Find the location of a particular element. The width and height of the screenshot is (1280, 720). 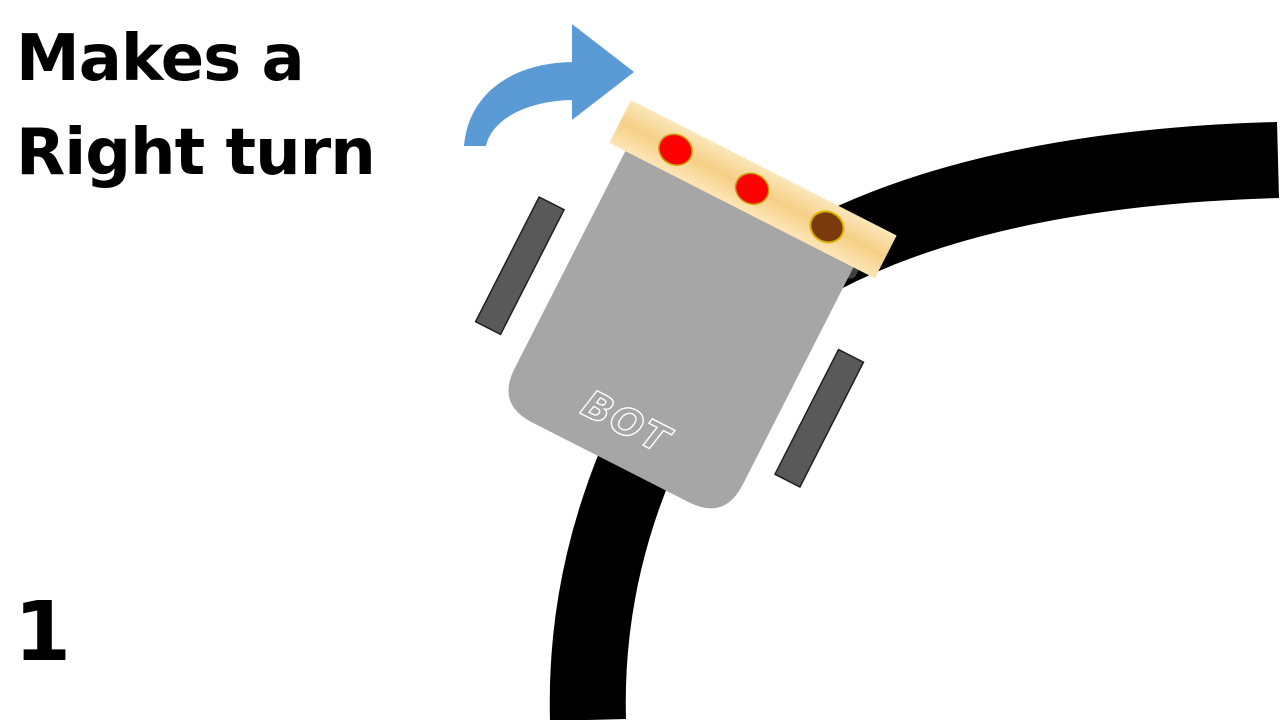

caption-line-2: Right turn is located at coordinates (196, 153).